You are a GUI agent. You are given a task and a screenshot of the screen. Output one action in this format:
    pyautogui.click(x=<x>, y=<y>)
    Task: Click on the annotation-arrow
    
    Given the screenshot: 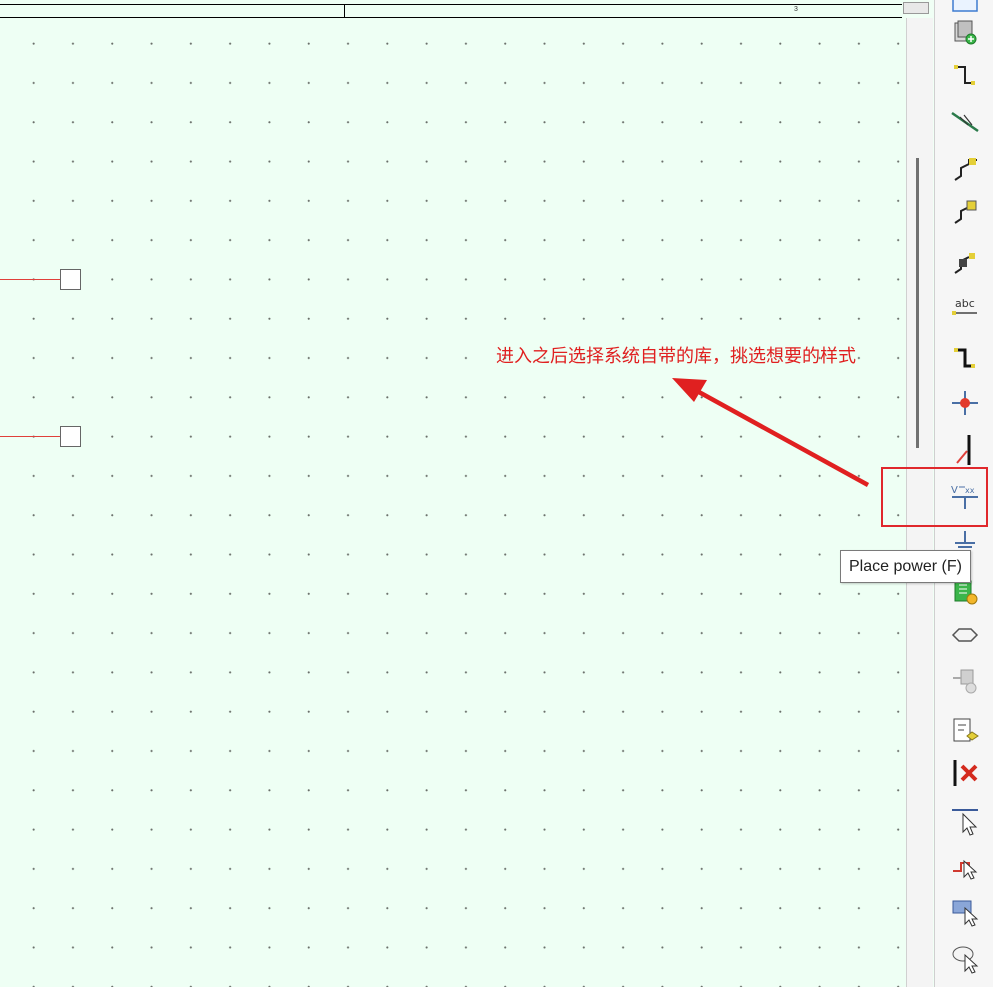 What is the action you would take?
    pyautogui.click(x=771, y=432)
    